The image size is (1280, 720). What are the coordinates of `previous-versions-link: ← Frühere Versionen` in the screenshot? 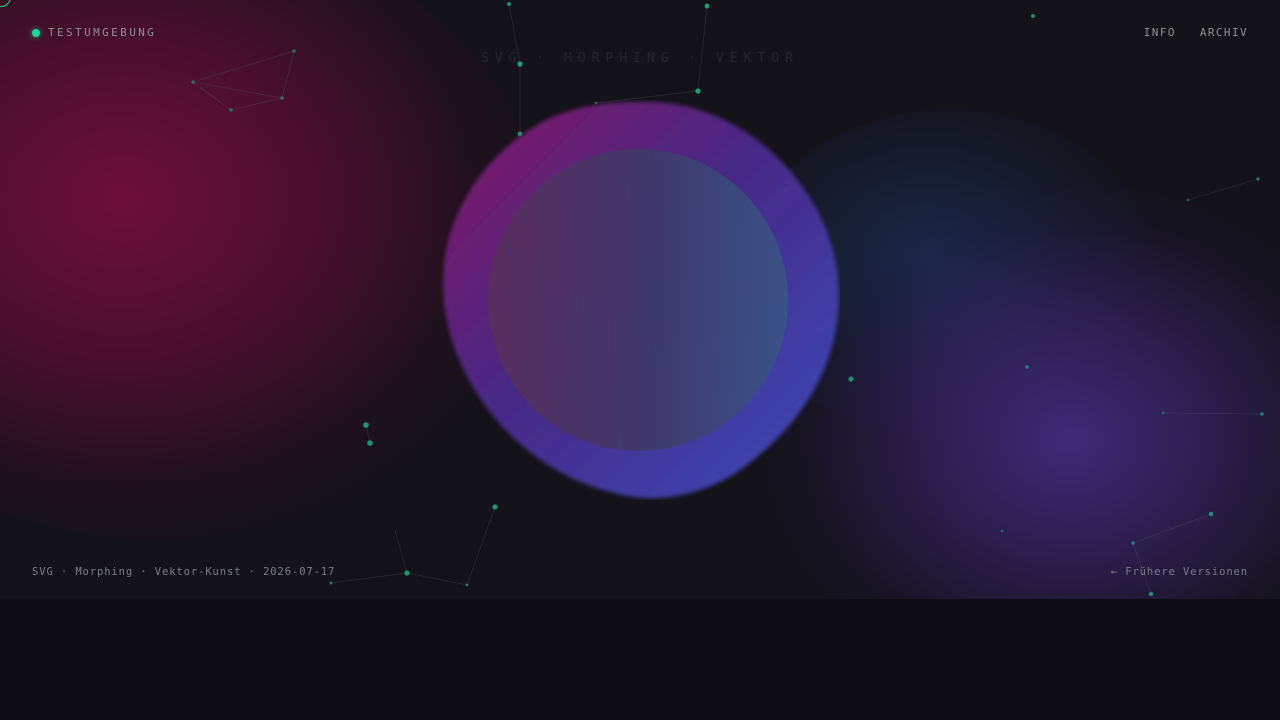 It's located at (1179, 572).